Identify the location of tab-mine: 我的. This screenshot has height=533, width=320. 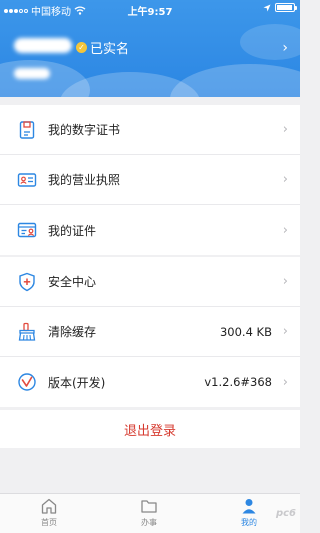
(249, 512).